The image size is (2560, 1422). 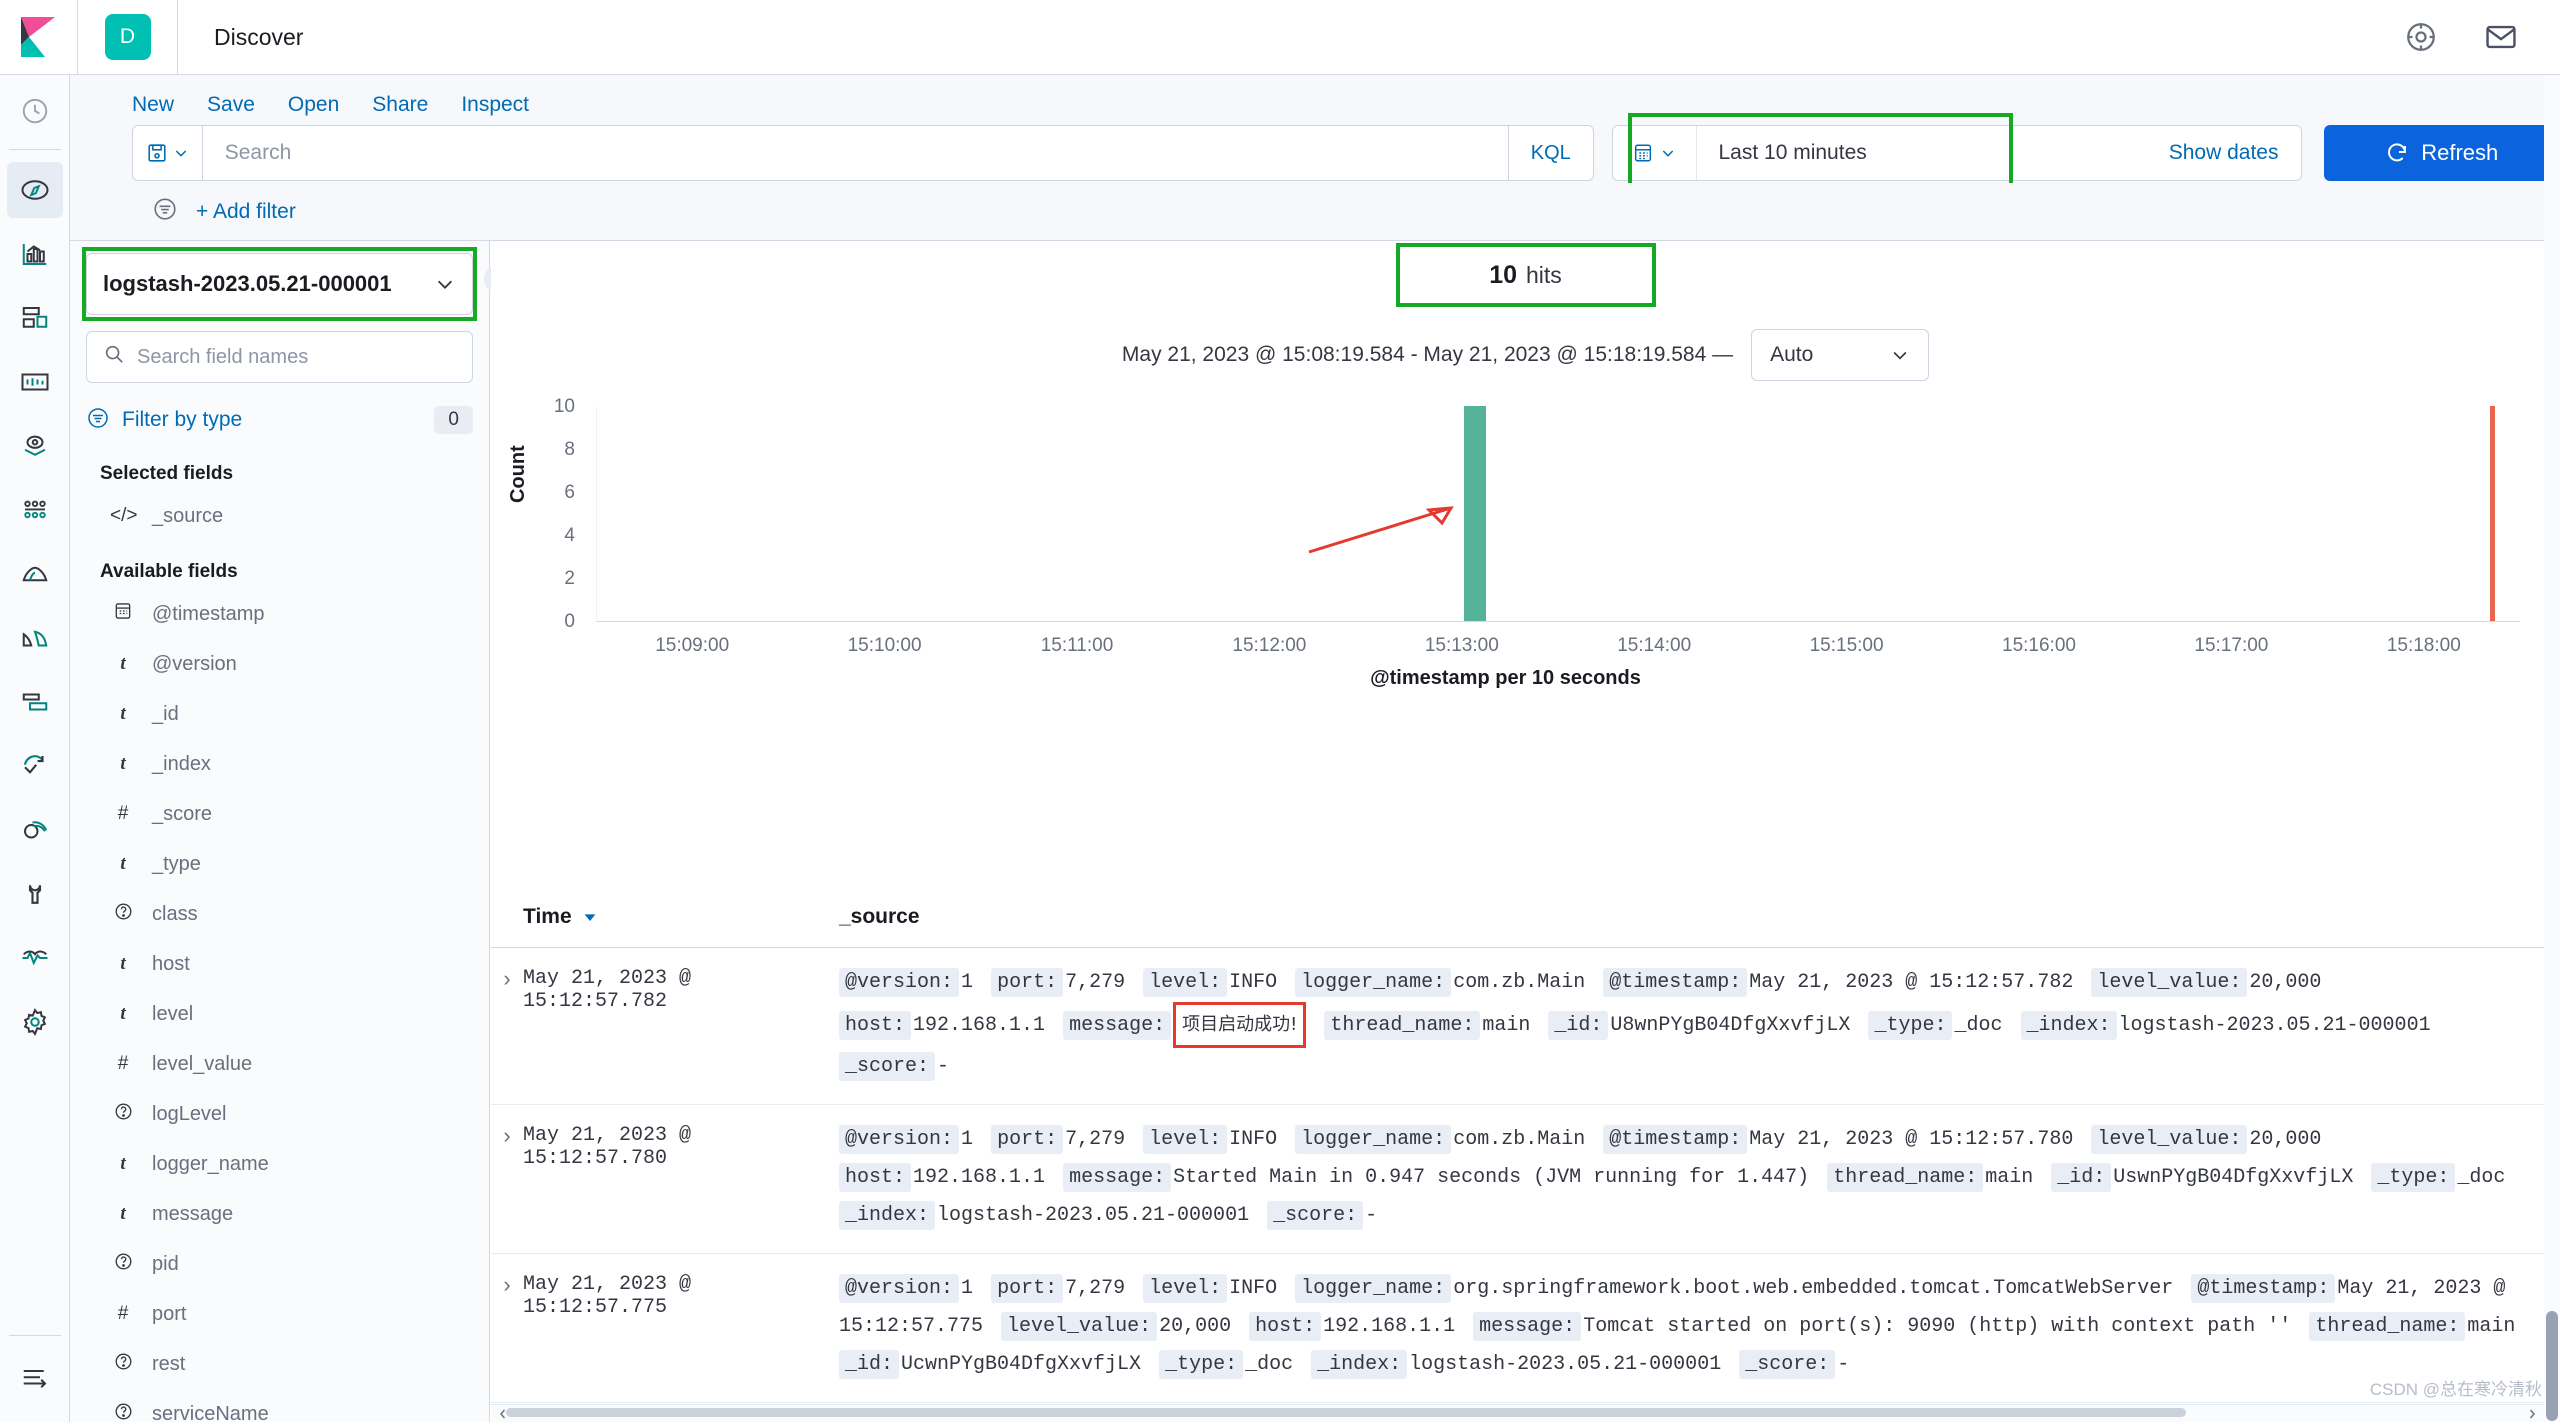 What do you see at coordinates (193, 1213) in the screenshot?
I see `field-name: message` at bounding box center [193, 1213].